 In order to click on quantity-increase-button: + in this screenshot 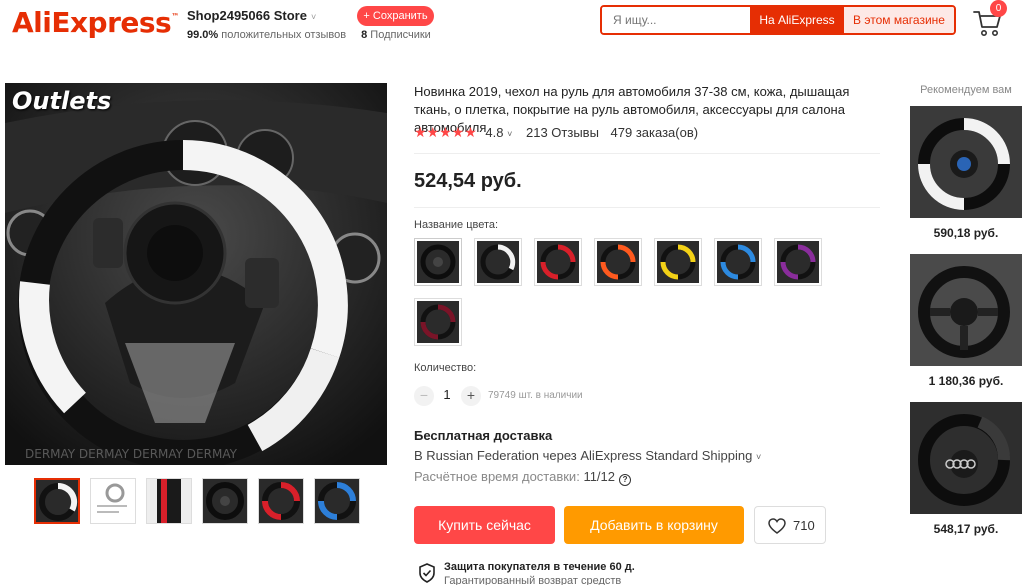, I will do `click(471, 396)`.